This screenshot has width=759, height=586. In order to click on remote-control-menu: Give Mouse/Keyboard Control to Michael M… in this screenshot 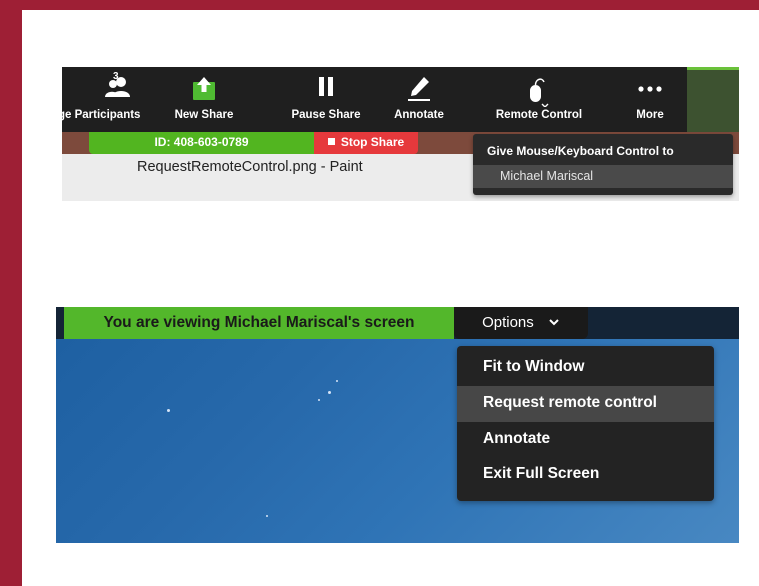, I will do `click(603, 164)`.